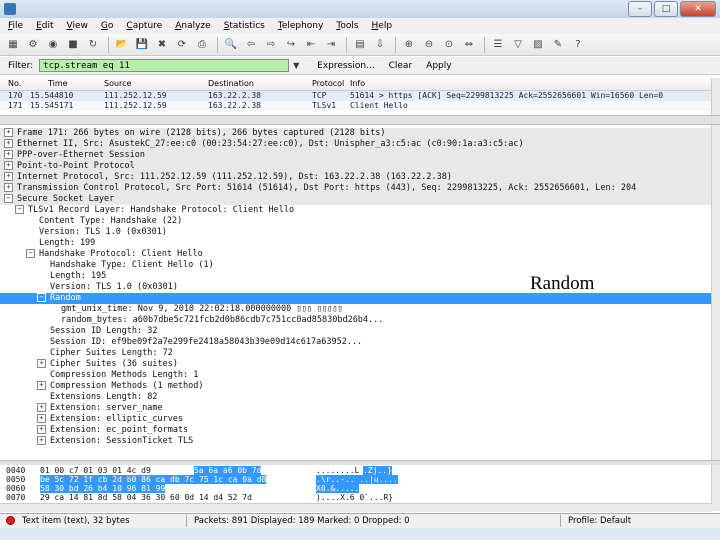 Image resolution: width=720 pixels, height=540 pixels. What do you see at coordinates (192, 26) in the screenshot?
I see `menu-analyze: Analyze` at bounding box center [192, 26].